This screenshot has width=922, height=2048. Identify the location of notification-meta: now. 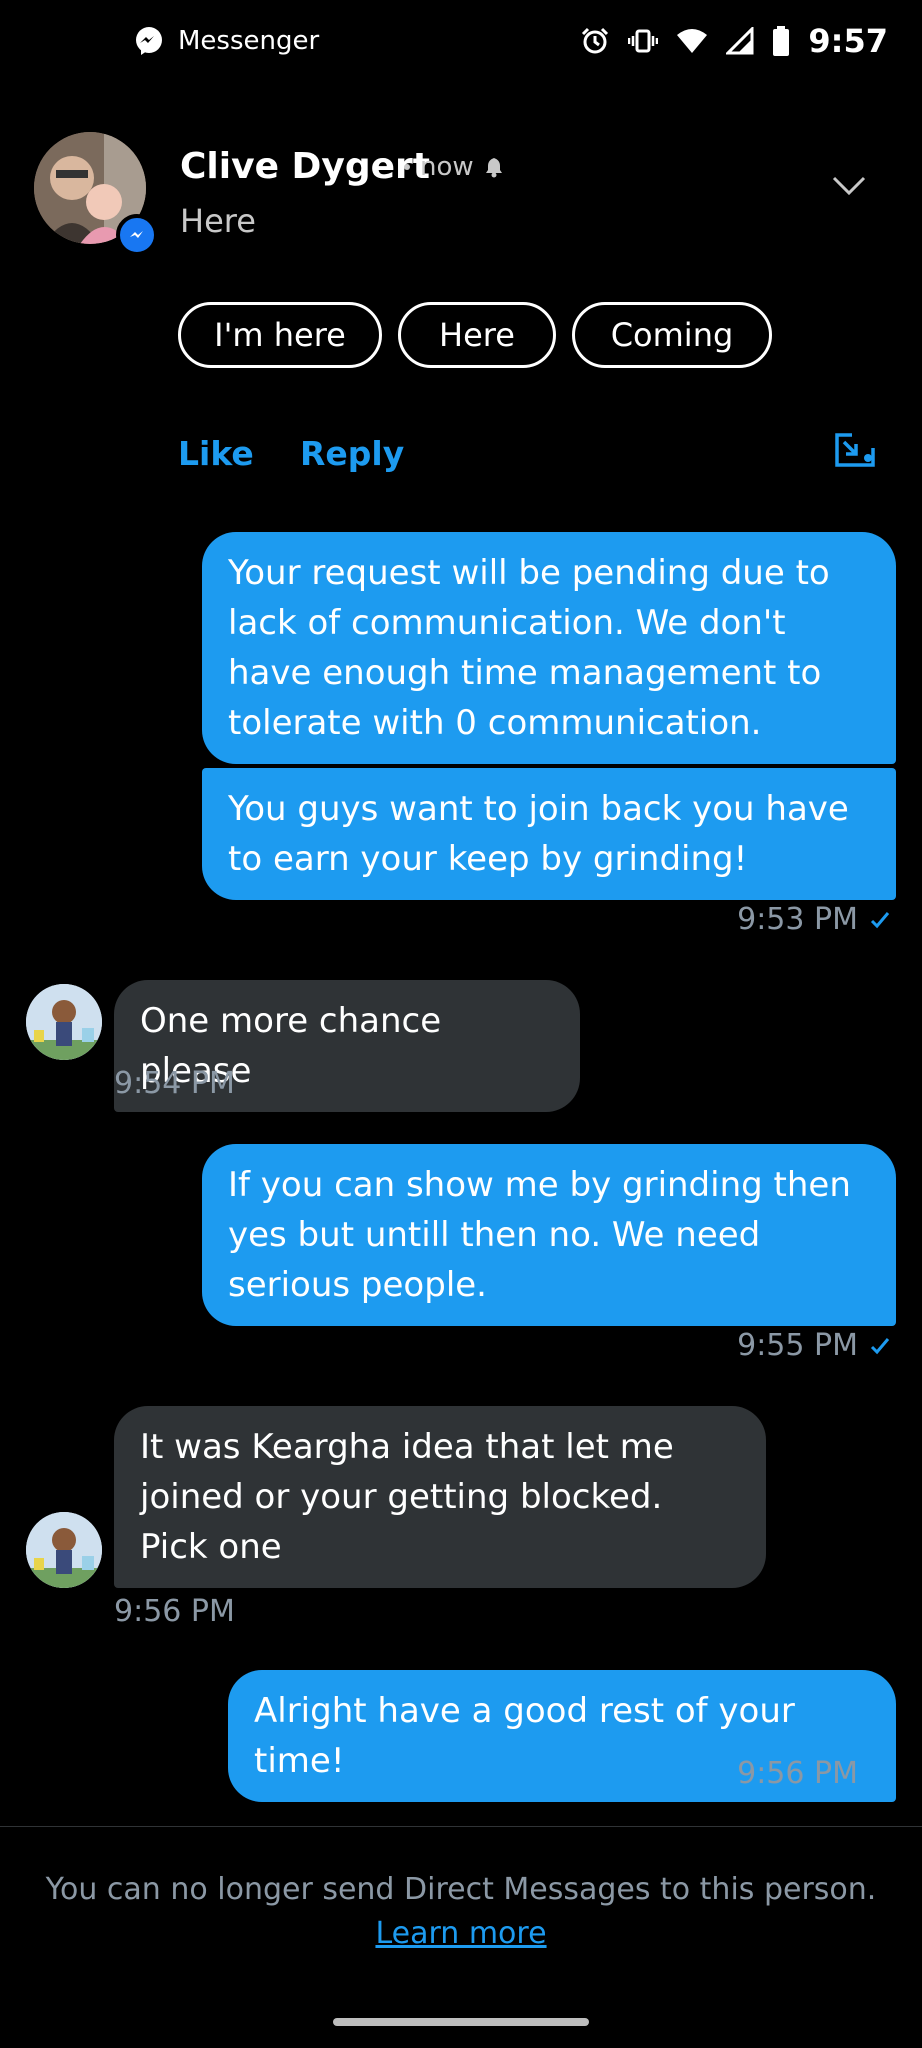
(454, 167).